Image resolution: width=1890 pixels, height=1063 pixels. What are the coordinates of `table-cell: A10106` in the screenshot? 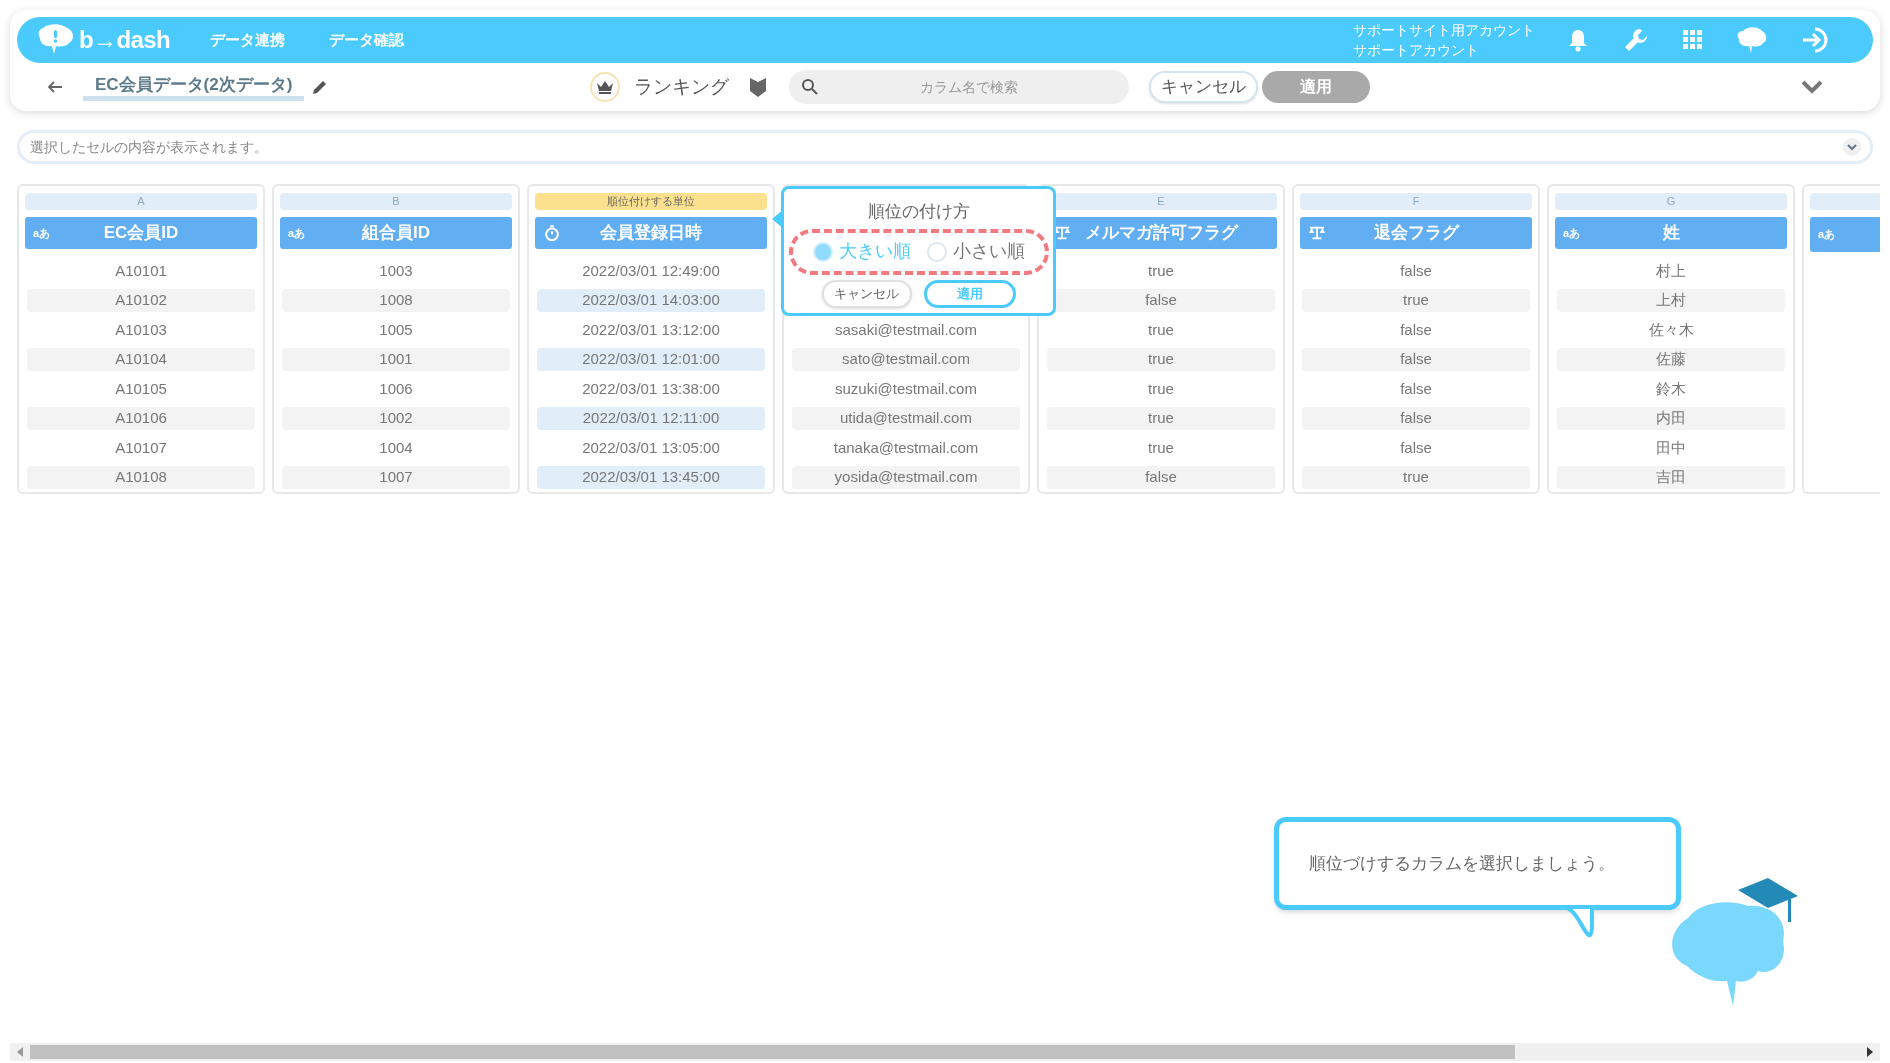 It's located at (141, 418).